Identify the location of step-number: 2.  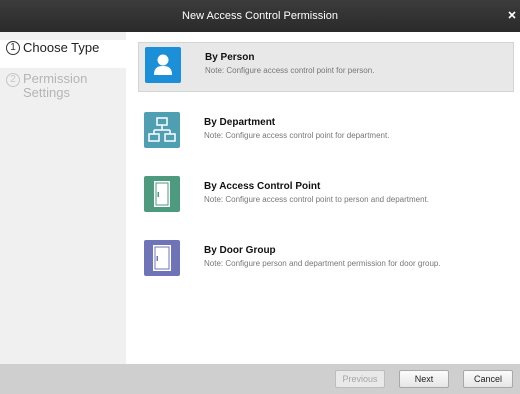
(13, 80).